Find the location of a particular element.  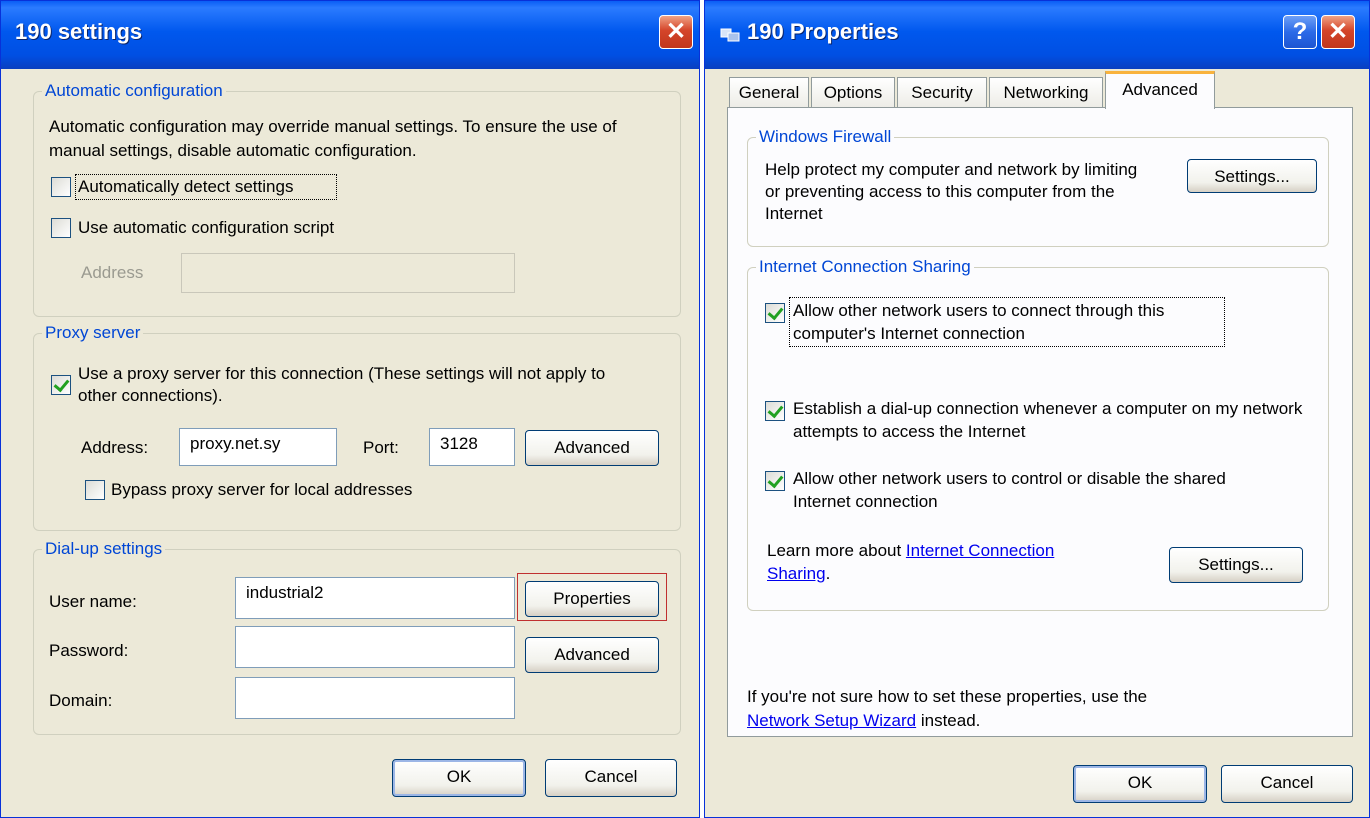

auto-script-label: Use automatic configuration script is located at coordinates (206, 228).